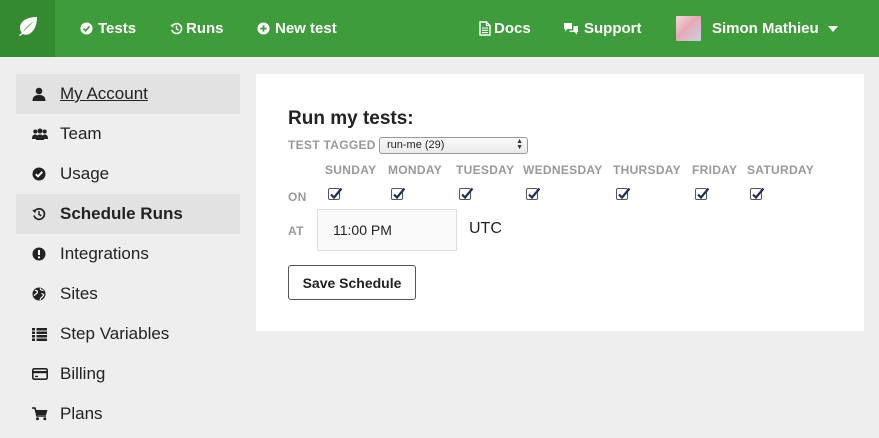 The image size is (879, 438). What do you see at coordinates (715, 170) in the screenshot?
I see `day-header-friday: FRIDAY` at bounding box center [715, 170].